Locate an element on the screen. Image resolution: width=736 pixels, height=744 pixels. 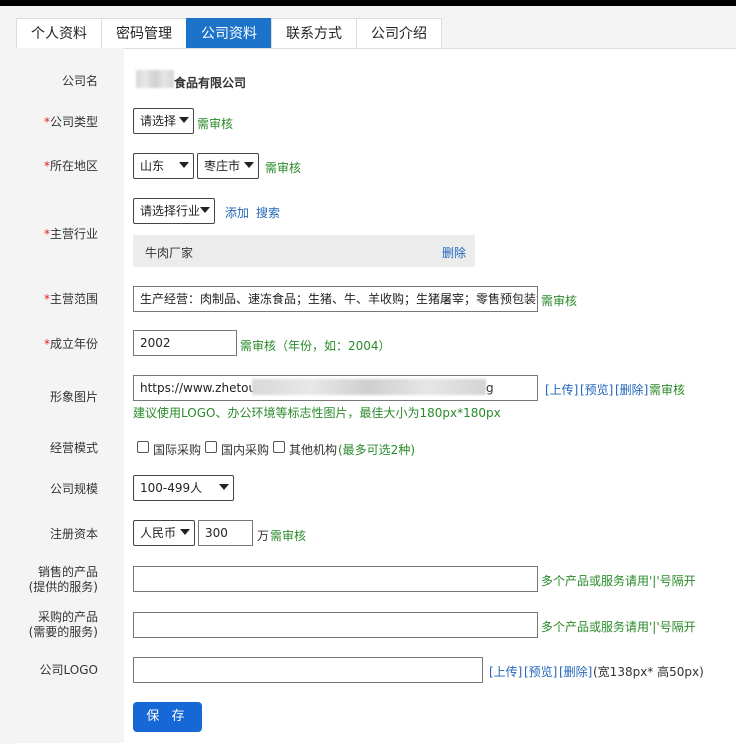
tab-bar: 个人资料 密码管理 公司资料 联系方式 公司介绍 is located at coordinates (229, 33).